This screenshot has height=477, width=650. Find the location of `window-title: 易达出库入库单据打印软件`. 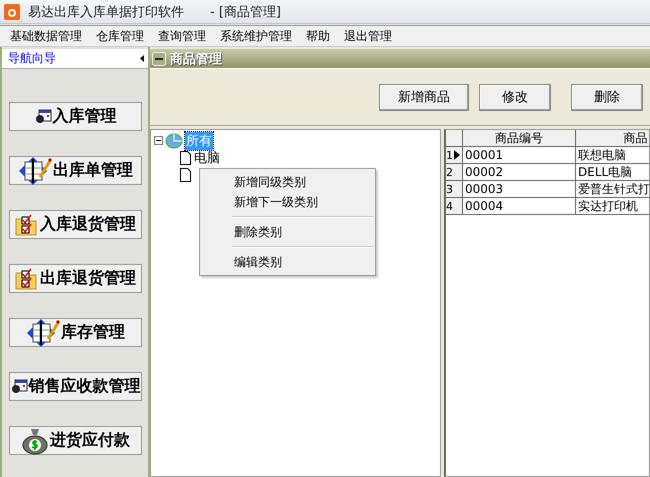

window-title: 易达出库入库单据打印软件 is located at coordinates (106, 12).